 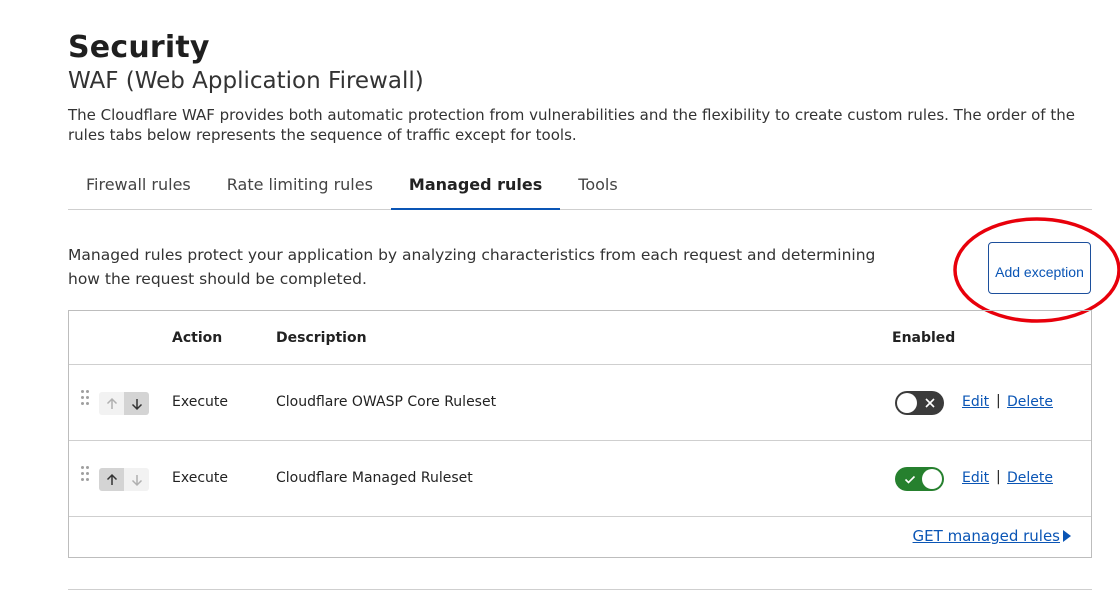 I want to click on header-action: Action, so click(x=197, y=338).